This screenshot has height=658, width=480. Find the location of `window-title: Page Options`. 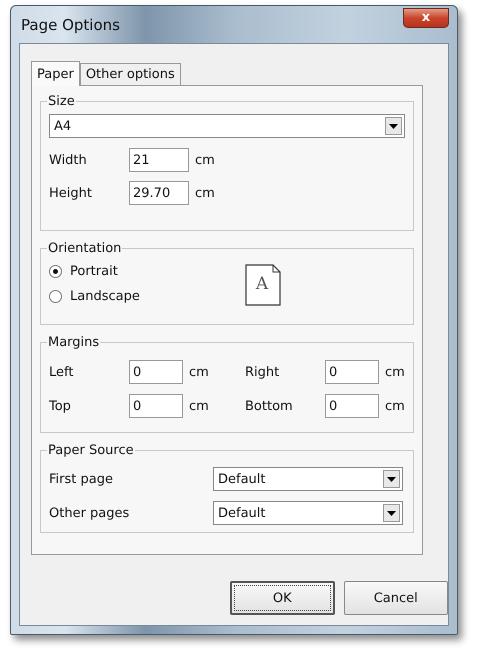

window-title: Page Options is located at coordinates (70, 25).